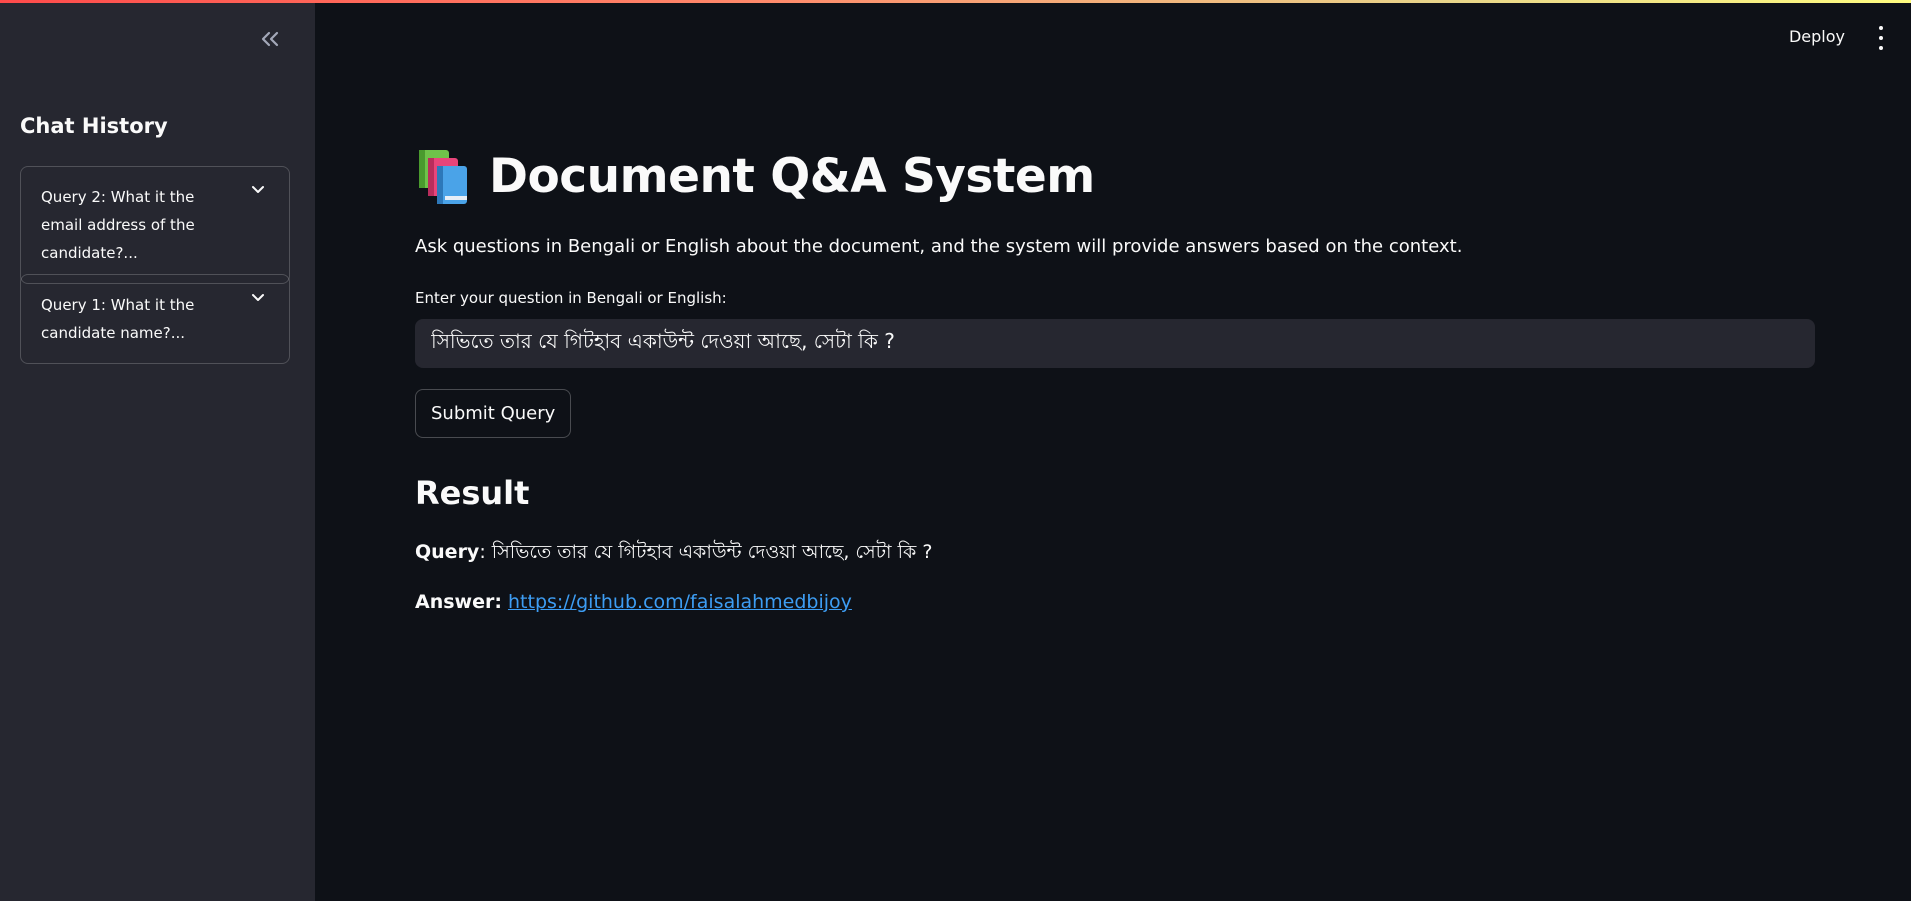 Image resolution: width=1911 pixels, height=901 pixels. I want to click on double-chevron-left-icon, so click(270, 39).